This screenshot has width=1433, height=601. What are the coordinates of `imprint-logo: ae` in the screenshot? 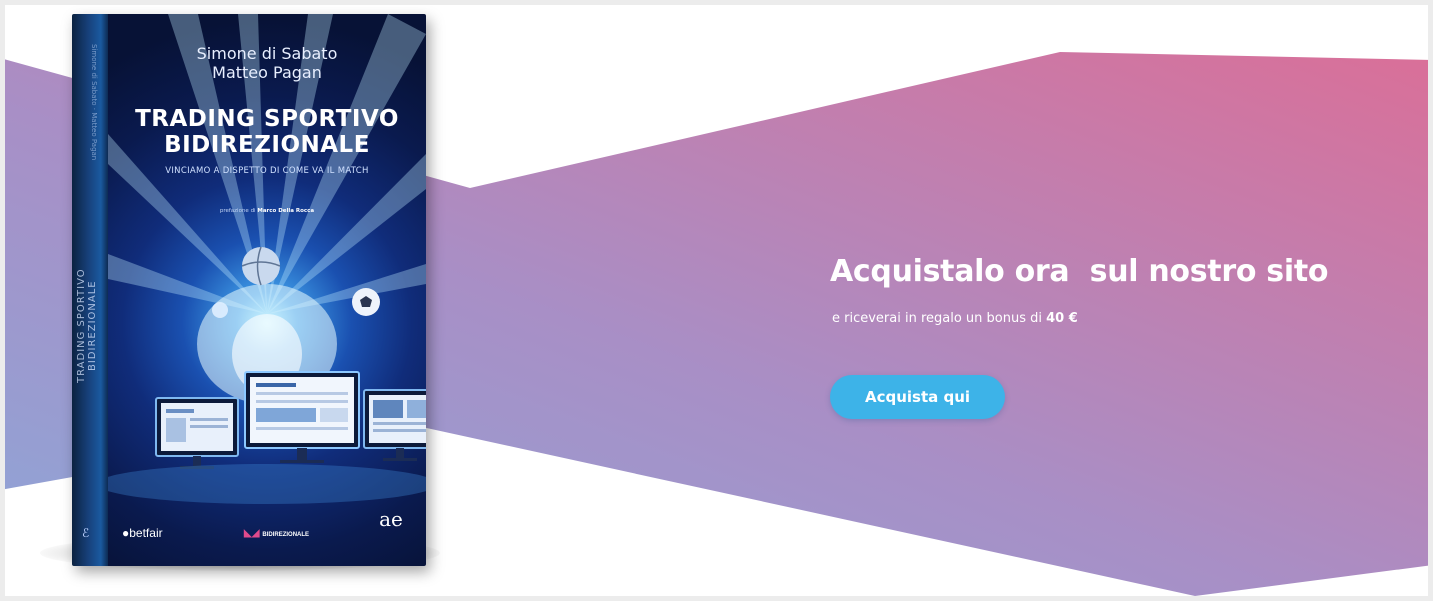 It's located at (391, 519).